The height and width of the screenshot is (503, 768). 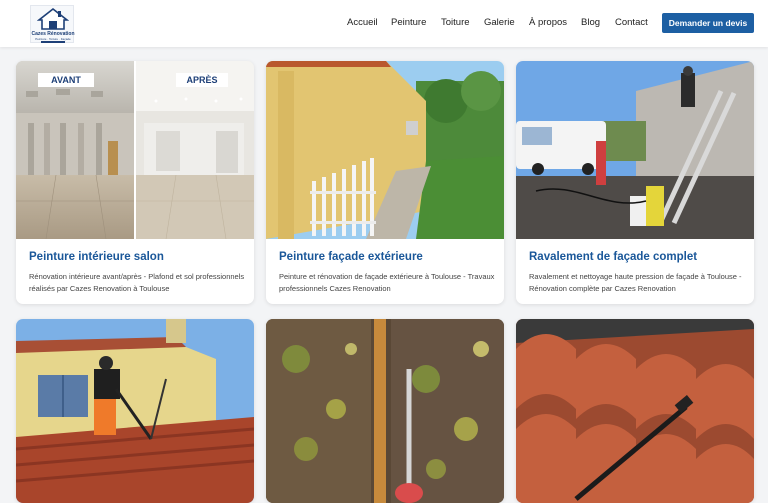 I want to click on nav-contact: Contact, so click(x=631, y=24).